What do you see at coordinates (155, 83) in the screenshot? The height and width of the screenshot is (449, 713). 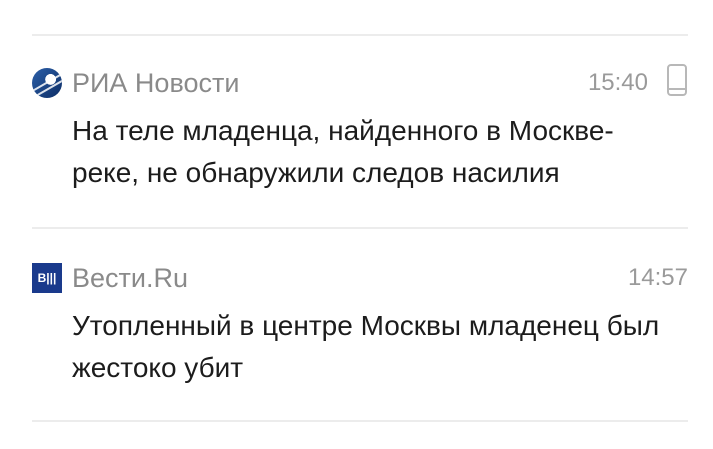 I see `news-source-name: РИА Новости` at bounding box center [155, 83].